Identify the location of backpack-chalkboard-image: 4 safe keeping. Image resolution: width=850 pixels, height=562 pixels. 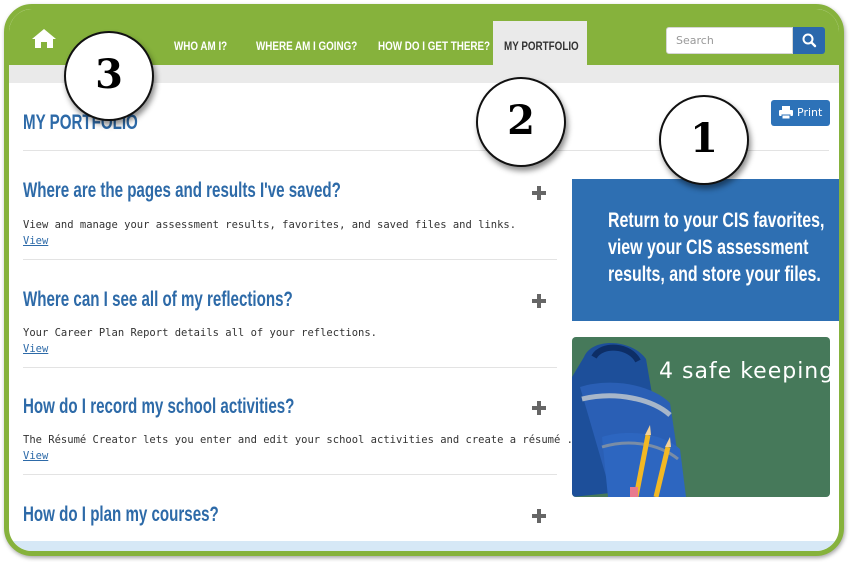
(701, 417).